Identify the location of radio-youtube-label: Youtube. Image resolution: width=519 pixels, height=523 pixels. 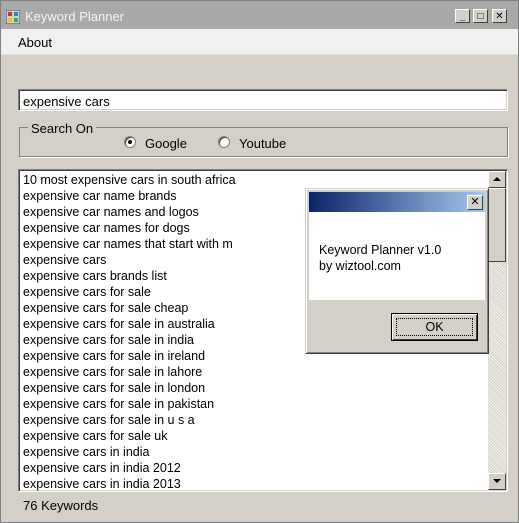
(262, 143).